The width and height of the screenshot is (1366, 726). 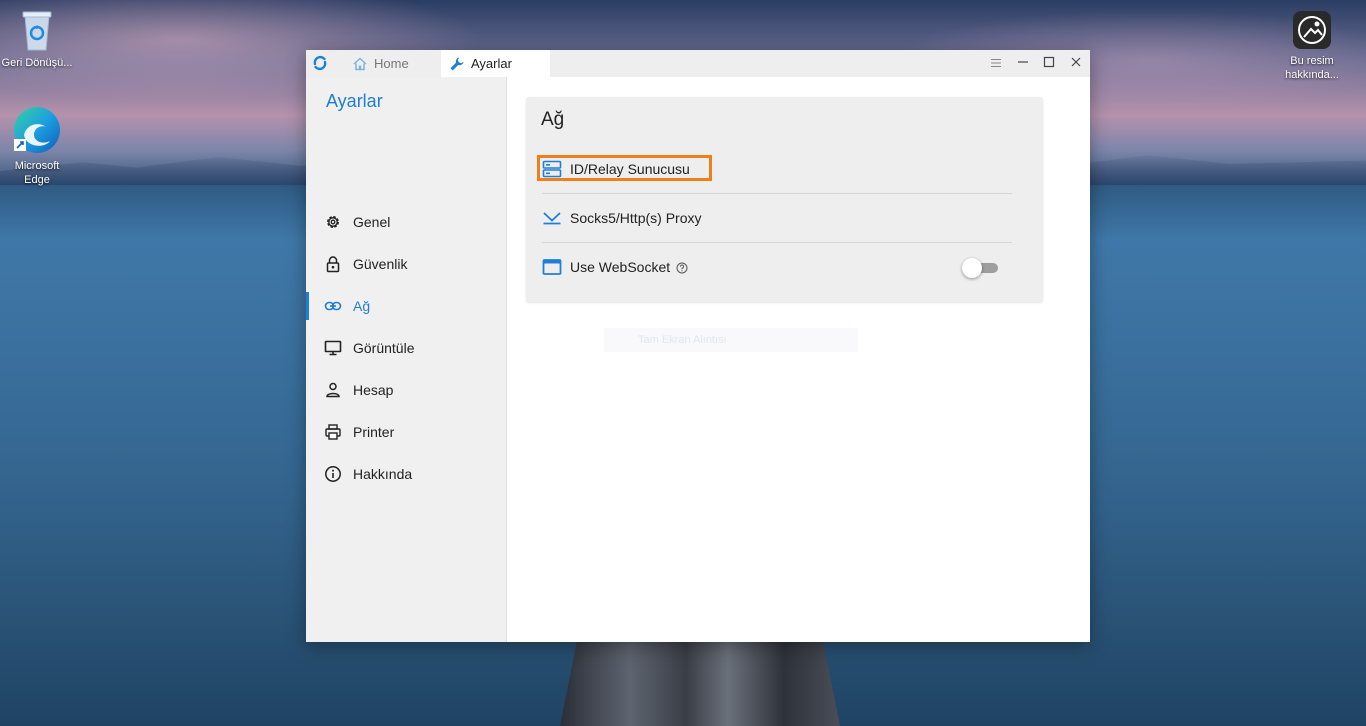 I want to click on lock-icon, so click(x=333, y=264).